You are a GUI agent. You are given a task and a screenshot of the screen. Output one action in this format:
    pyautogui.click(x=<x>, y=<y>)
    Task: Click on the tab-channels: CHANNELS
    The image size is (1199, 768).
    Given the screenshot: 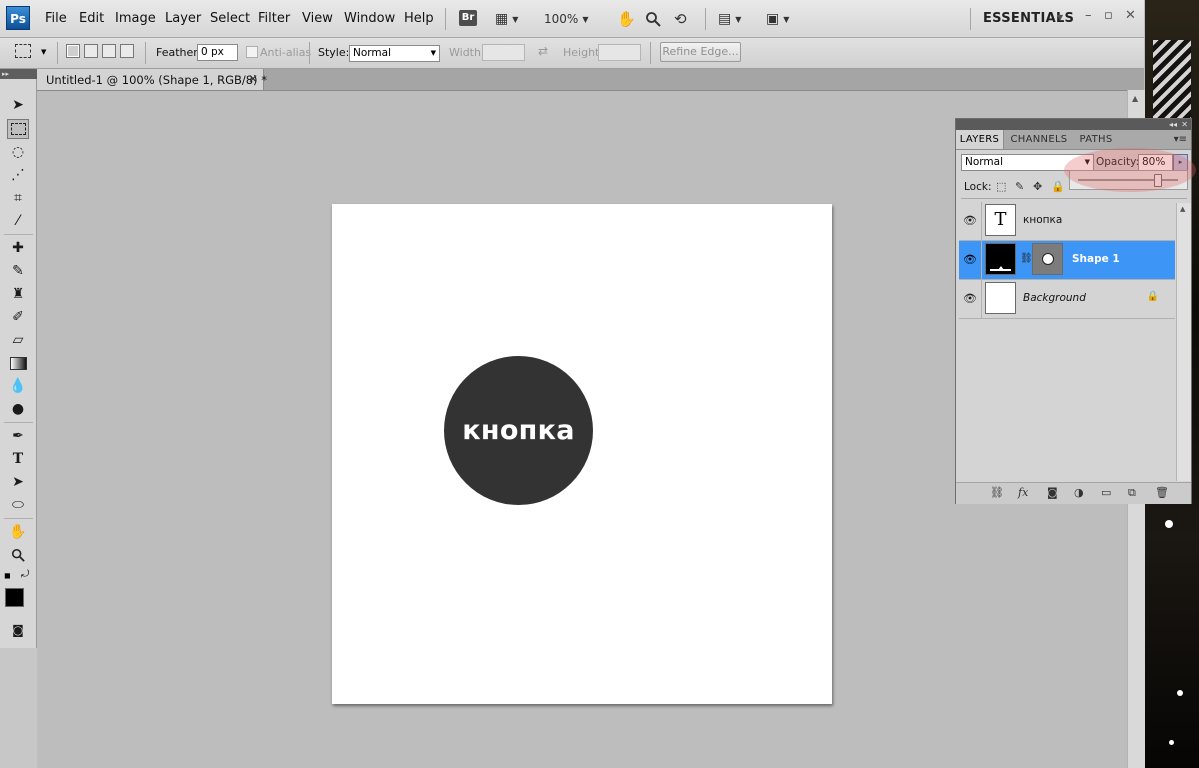 What is the action you would take?
    pyautogui.click(x=1039, y=139)
    